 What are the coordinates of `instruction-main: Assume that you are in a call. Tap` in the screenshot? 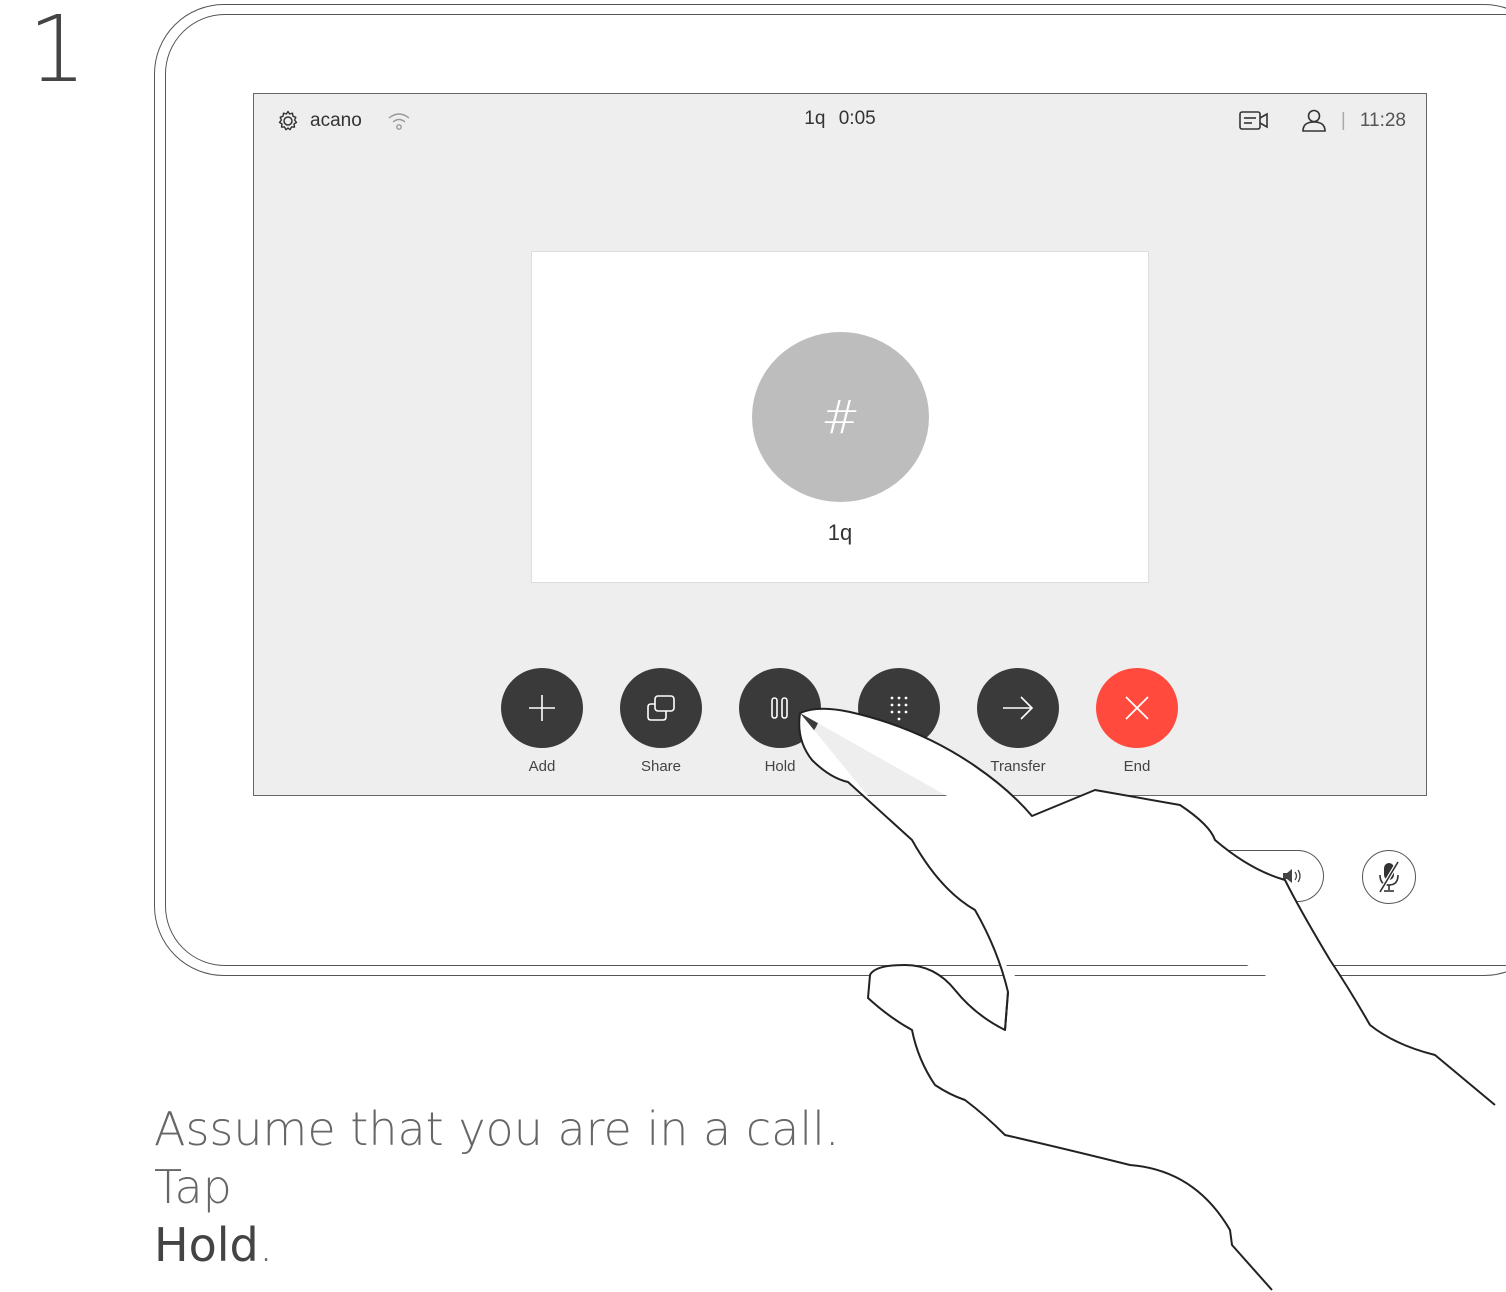 It's located at (497, 1158).